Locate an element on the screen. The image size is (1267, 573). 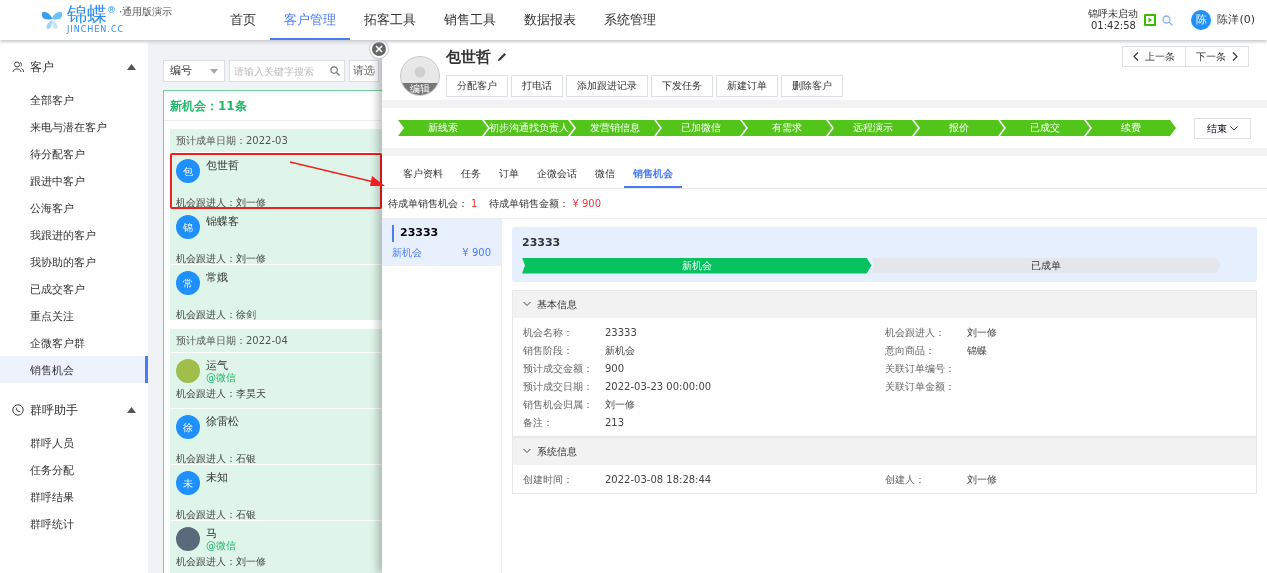
previous-button: 上一条 is located at coordinates (1154, 56).